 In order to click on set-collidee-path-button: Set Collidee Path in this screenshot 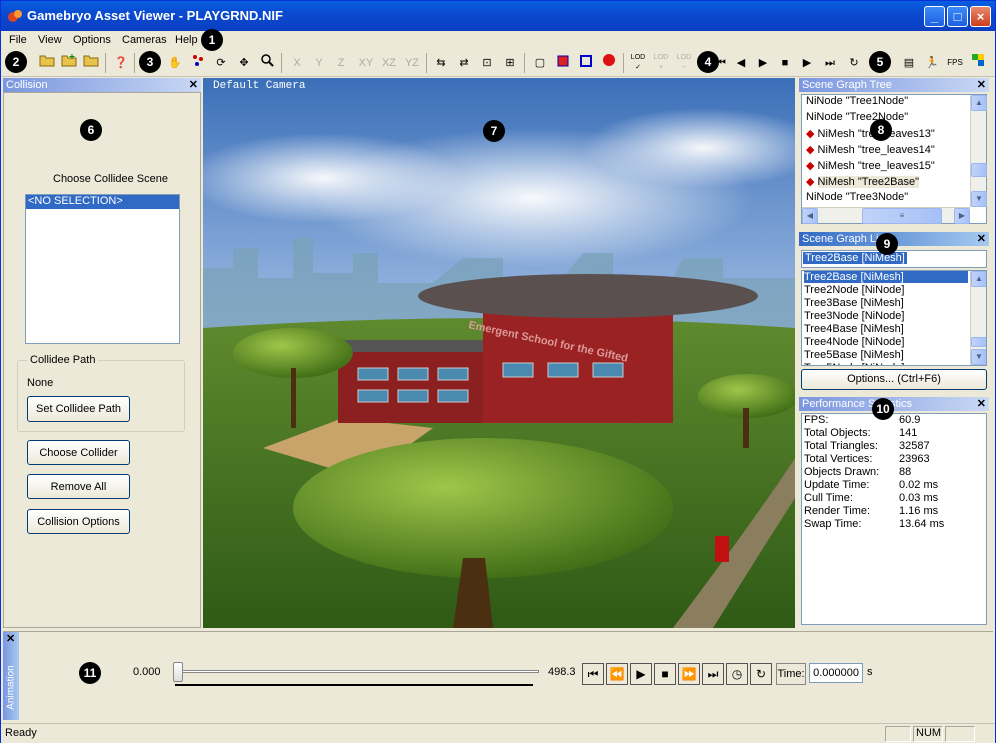, I will do `click(78, 409)`.